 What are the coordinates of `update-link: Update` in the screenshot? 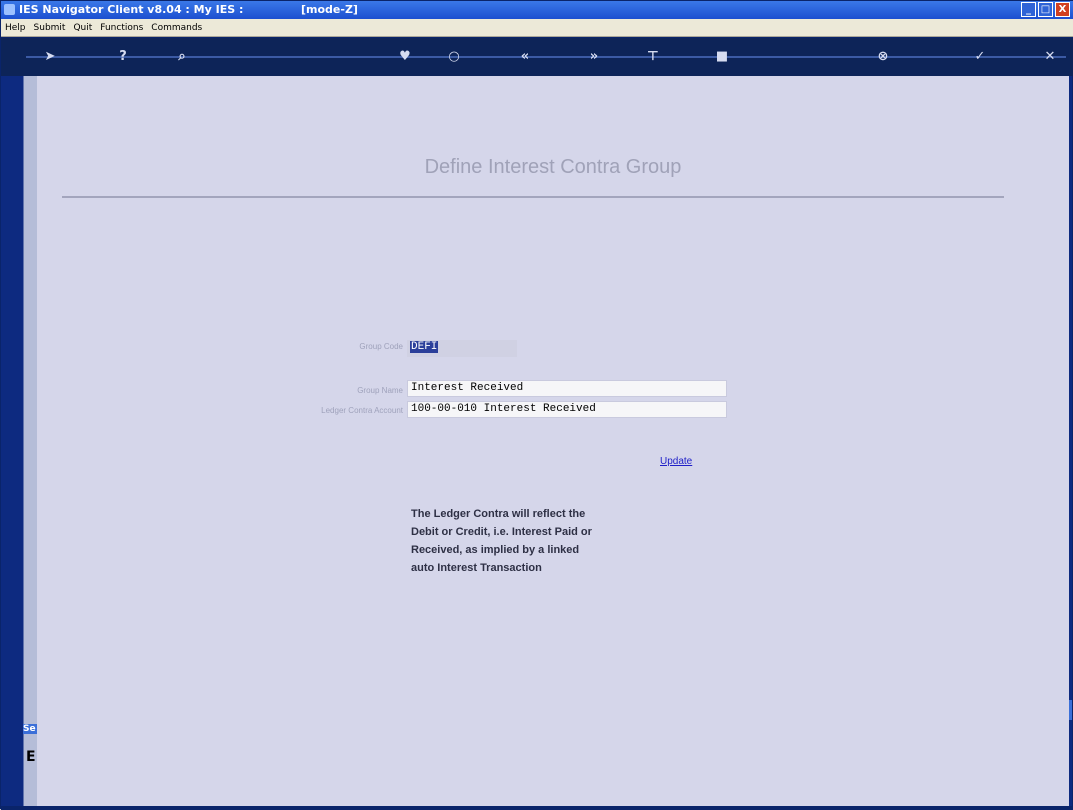 It's located at (676, 461).